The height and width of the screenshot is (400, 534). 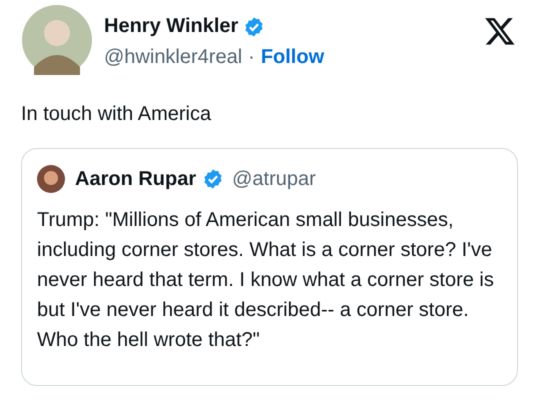 What do you see at coordinates (171, 26) in the screenshot?
I see `author-name: Henry Winkler` at bounding box center [171, 26].